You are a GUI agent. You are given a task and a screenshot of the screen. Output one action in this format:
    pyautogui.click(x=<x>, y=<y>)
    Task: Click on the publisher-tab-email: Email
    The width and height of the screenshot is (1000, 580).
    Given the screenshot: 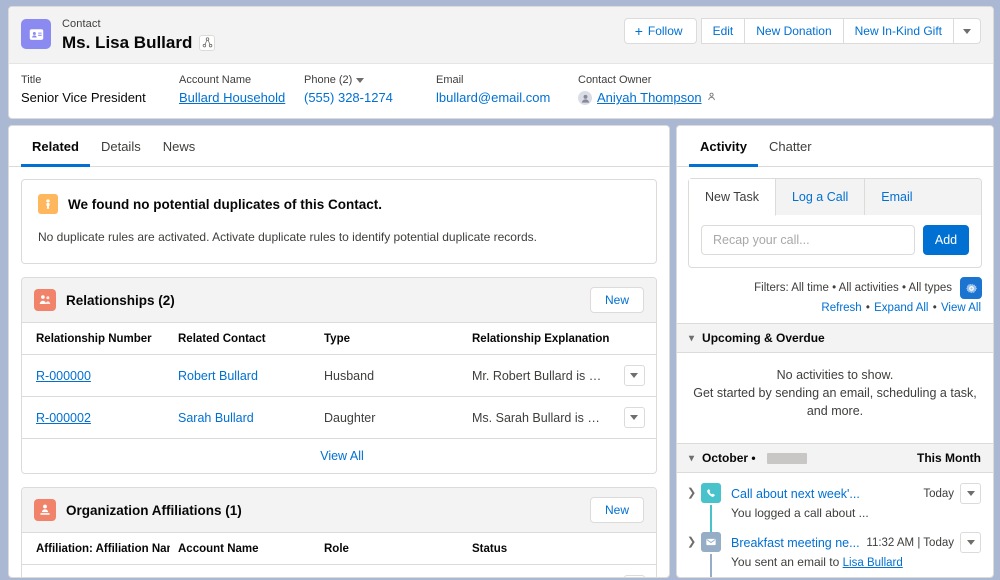 What is the action you would take?
    pyautogui.click(x=896, y=197)
    